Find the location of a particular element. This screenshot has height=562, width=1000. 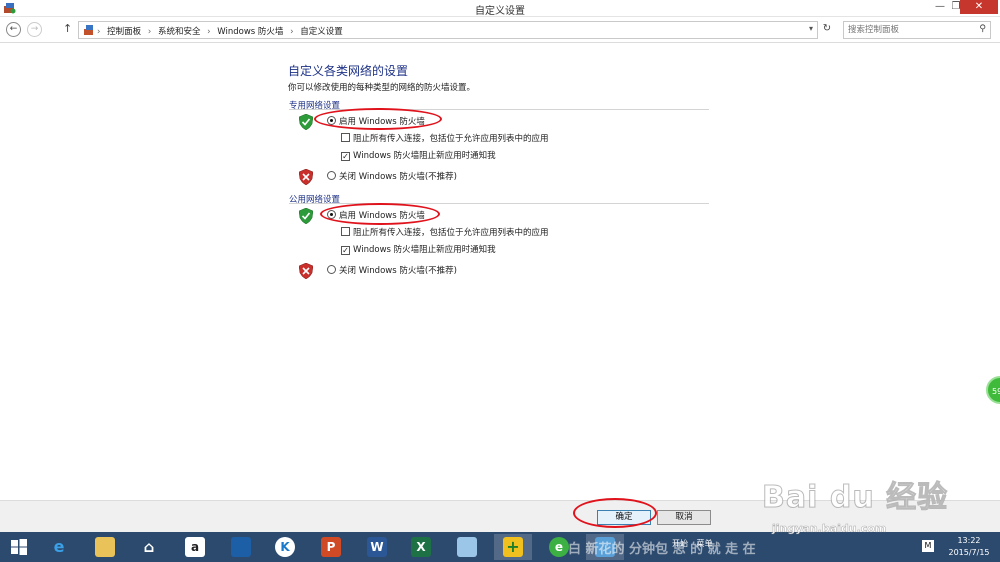

breadcrumb-item-custom-settings: 自定义设置 is located at coordinates (321, 32).